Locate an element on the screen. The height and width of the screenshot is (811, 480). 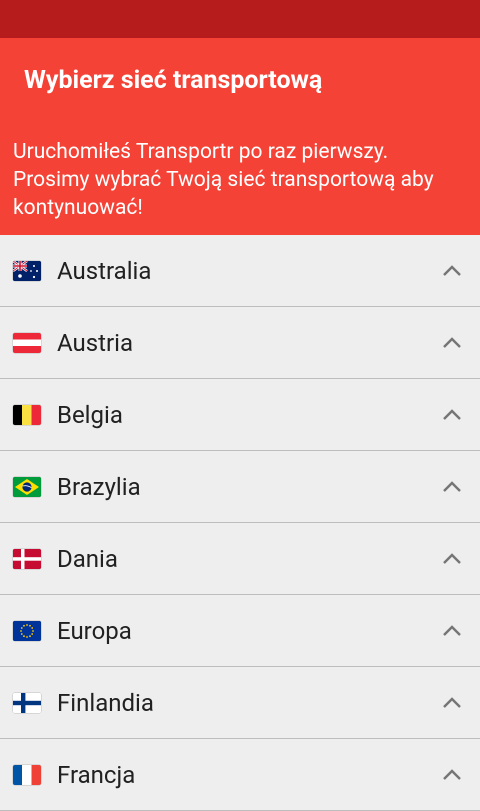
list-item-belgia: Belgia is located at coordinates (240, 415).